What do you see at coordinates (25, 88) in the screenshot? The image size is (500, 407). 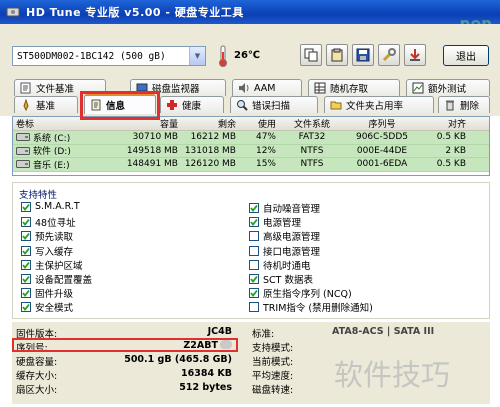 I see `file-icon` at bounding box center [25, 88].